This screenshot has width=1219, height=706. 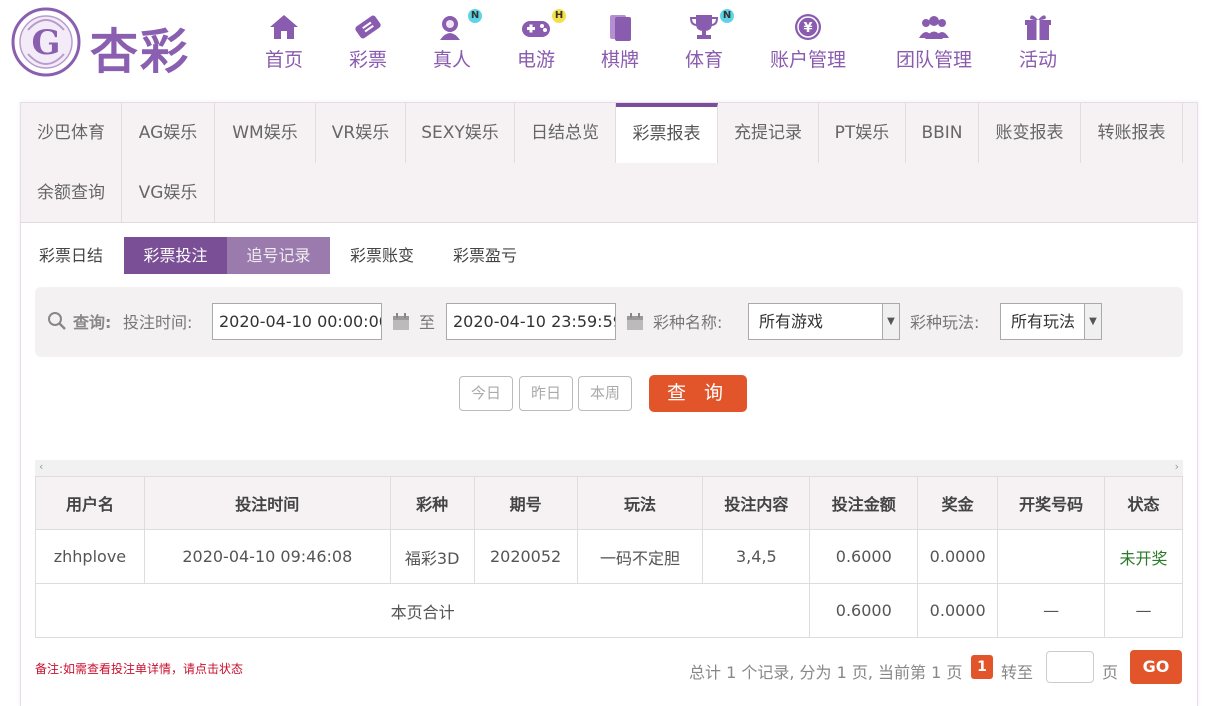 What do you see at coordinates (546, 393) in the screenshot?
I see `yesterday-button: 昨日` at bounding box center [546, 393].